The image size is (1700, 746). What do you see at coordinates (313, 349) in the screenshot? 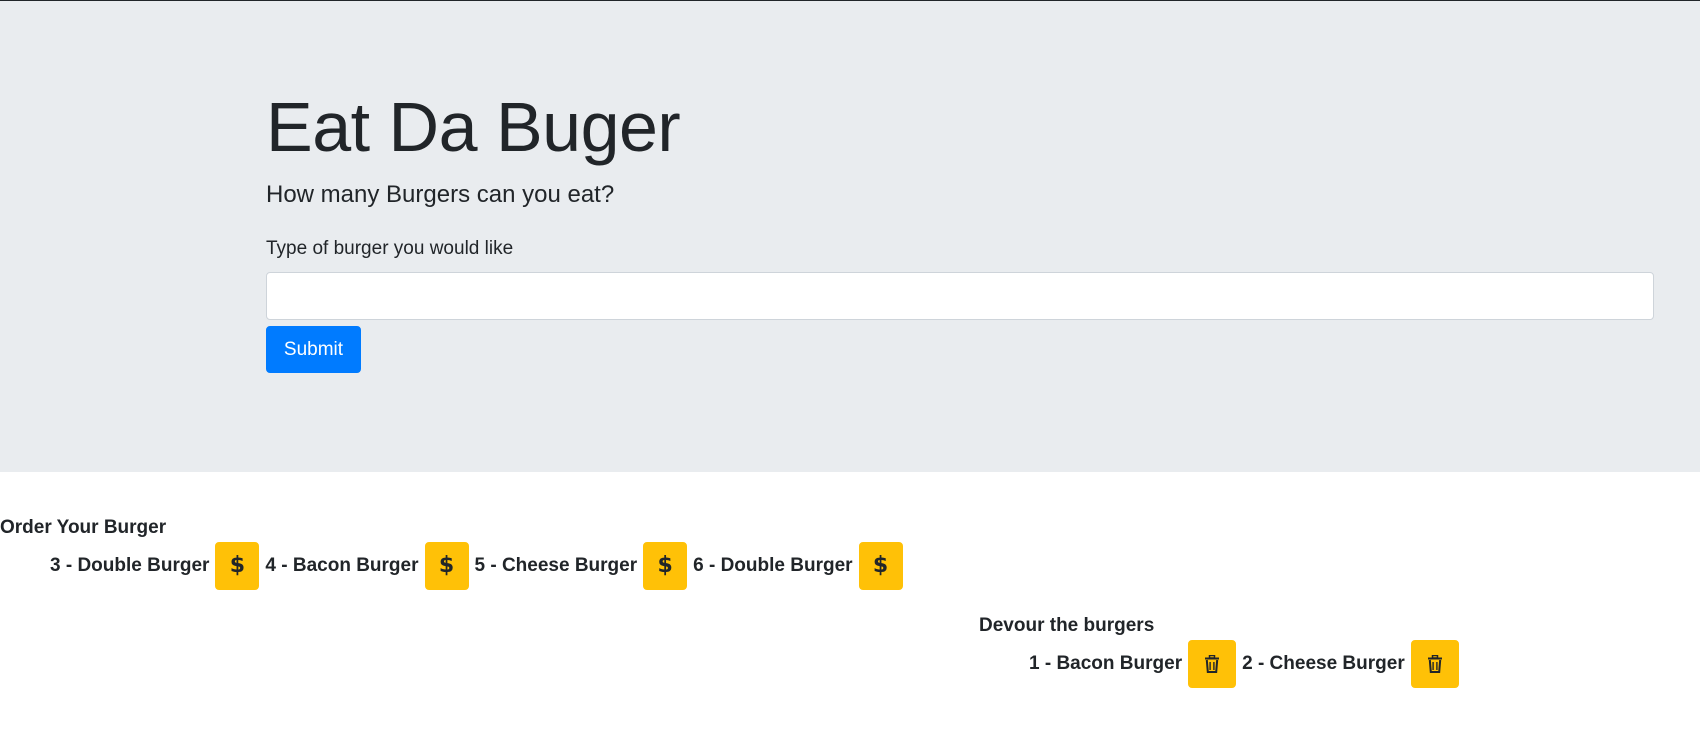
I see `submit-button: Submit` at bounding box center [313, 349].